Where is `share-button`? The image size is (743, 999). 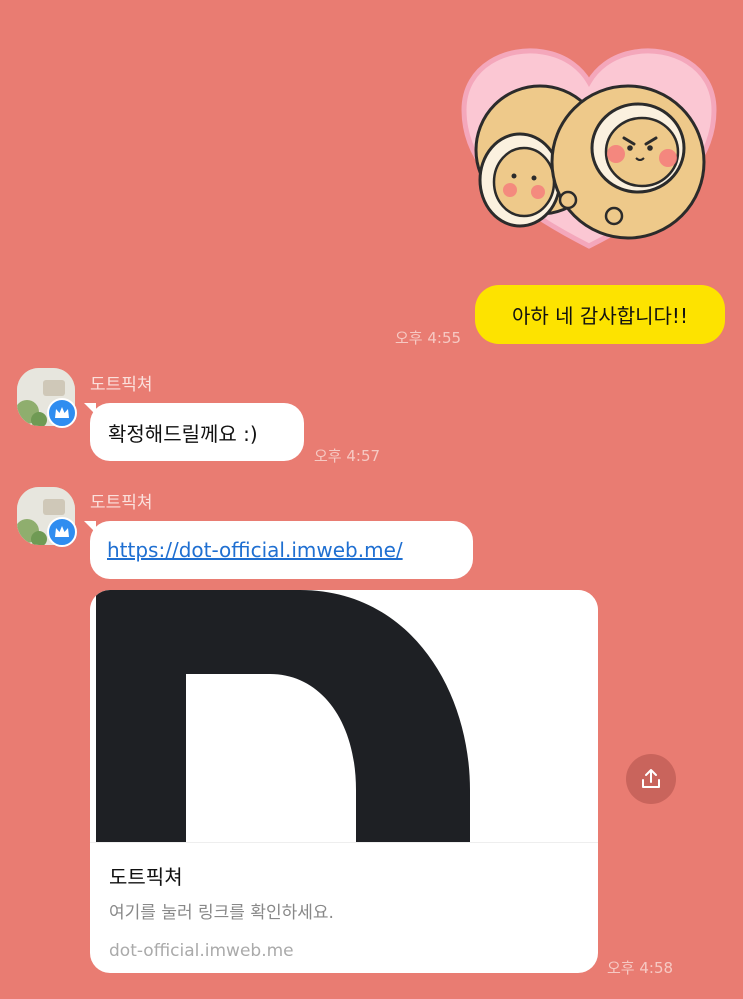
share-button is located at coordinates (651, 779).